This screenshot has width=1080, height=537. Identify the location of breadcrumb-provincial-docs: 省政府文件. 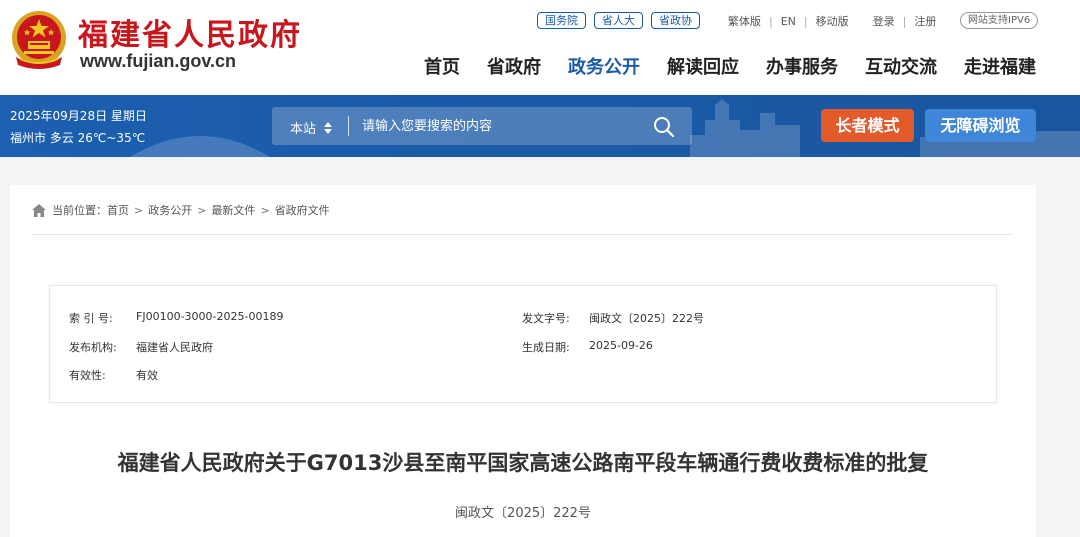
(302, 210).